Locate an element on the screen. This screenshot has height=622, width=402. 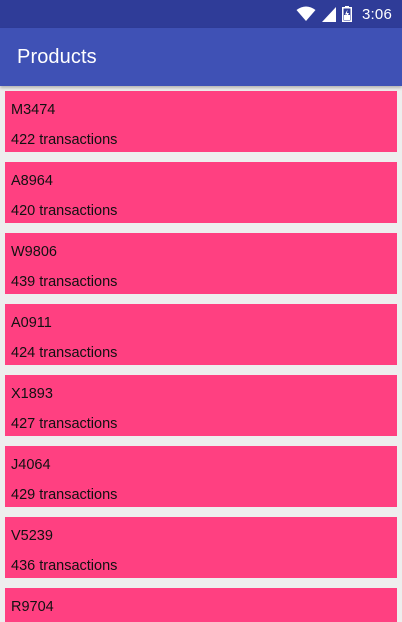
status-bar: 3:06 is located at coordinates (201, 14).